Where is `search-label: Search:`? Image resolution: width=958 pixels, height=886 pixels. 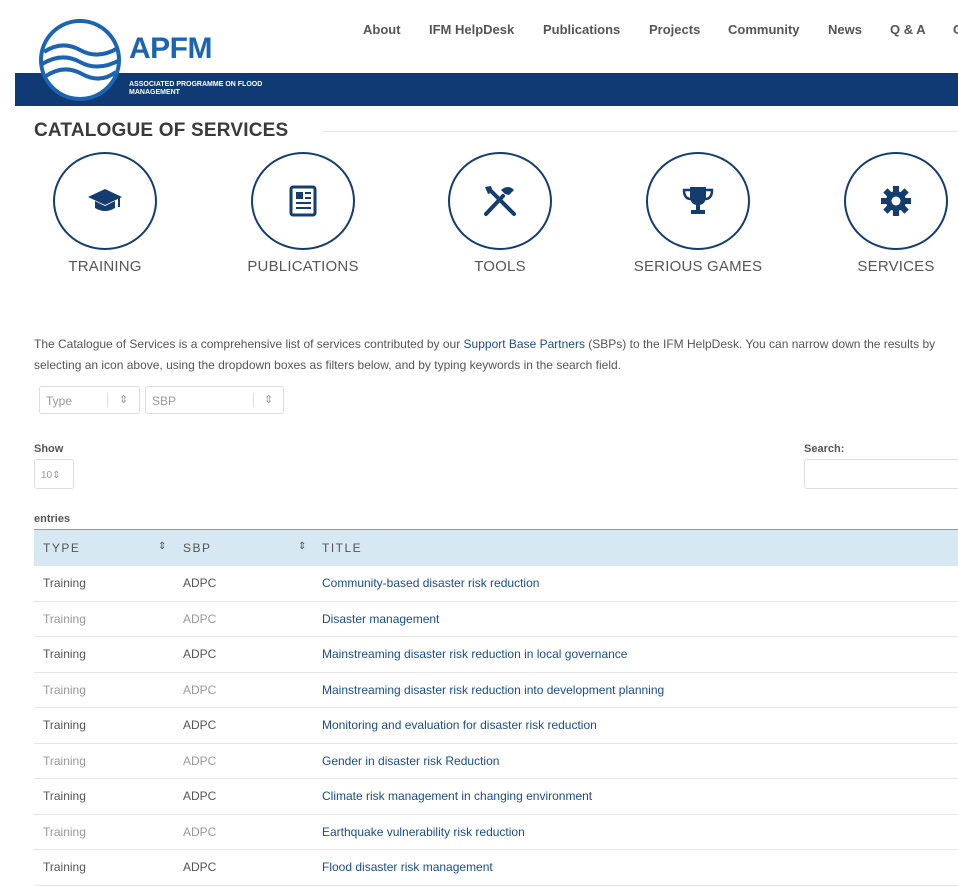
search-label: Search: is located at coordinates (824, 449).